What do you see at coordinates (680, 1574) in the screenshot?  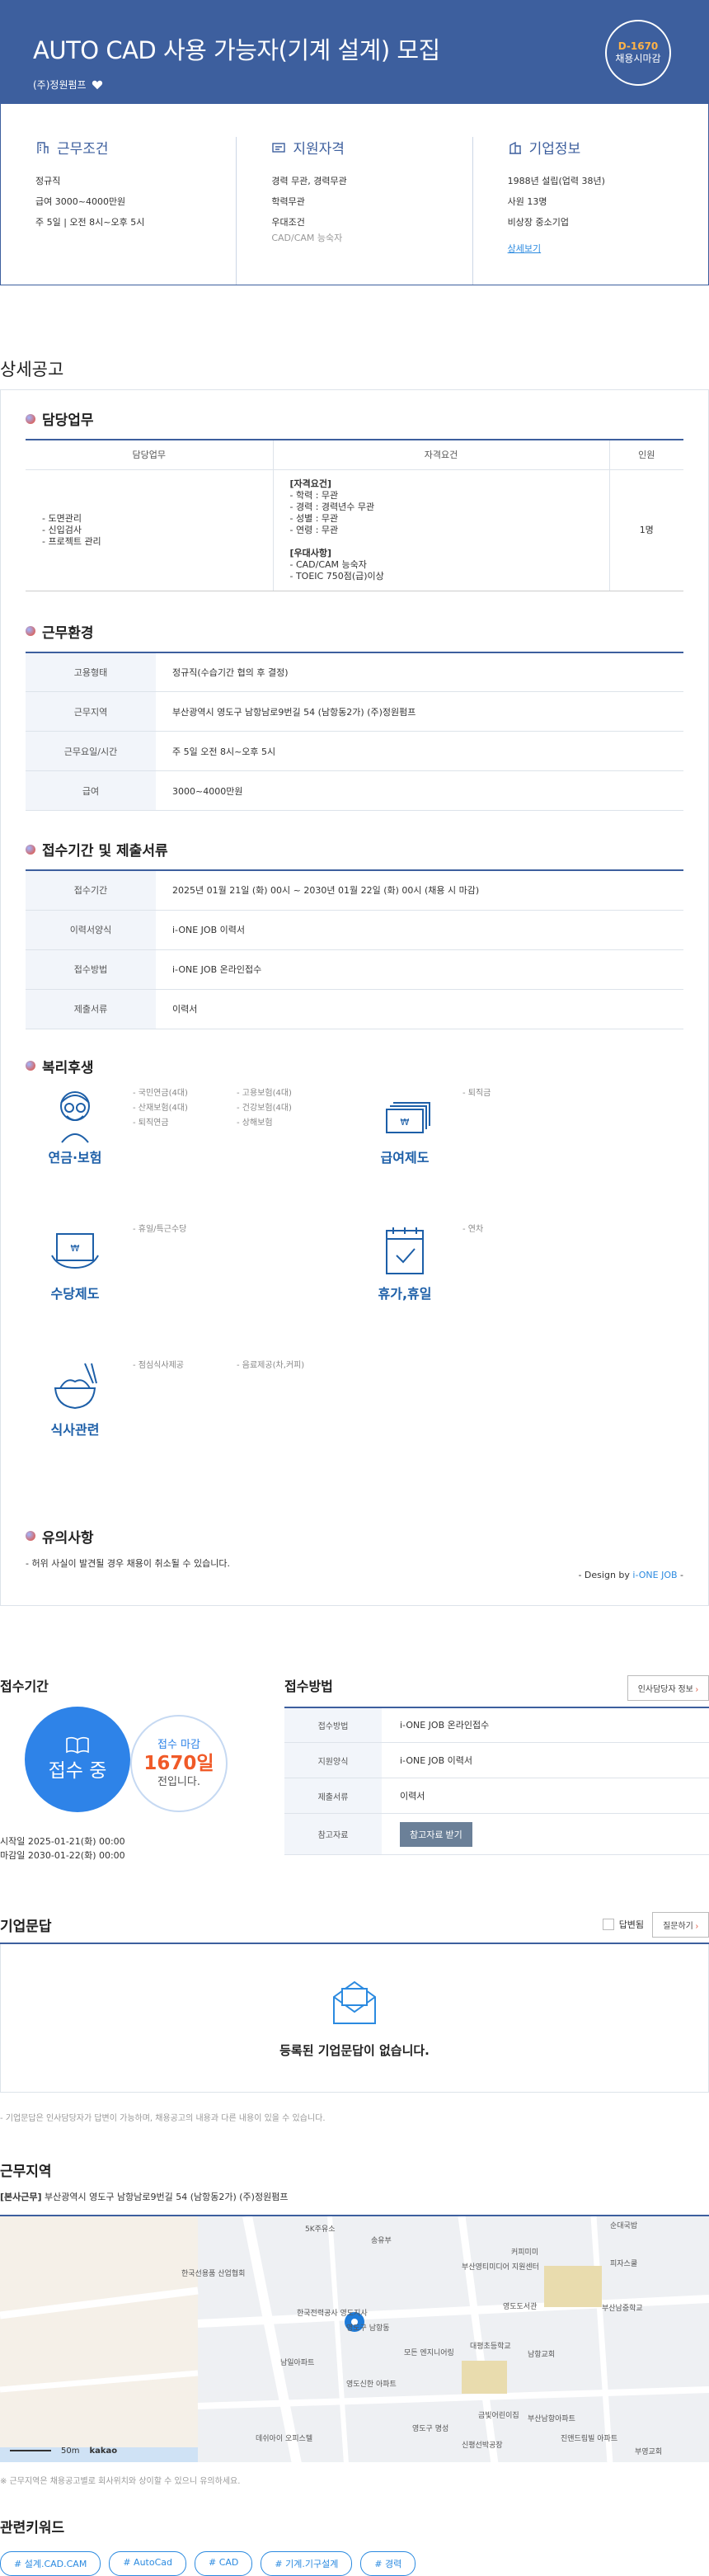 I see `design-suffix: -` at bounding box center [680, 1574].